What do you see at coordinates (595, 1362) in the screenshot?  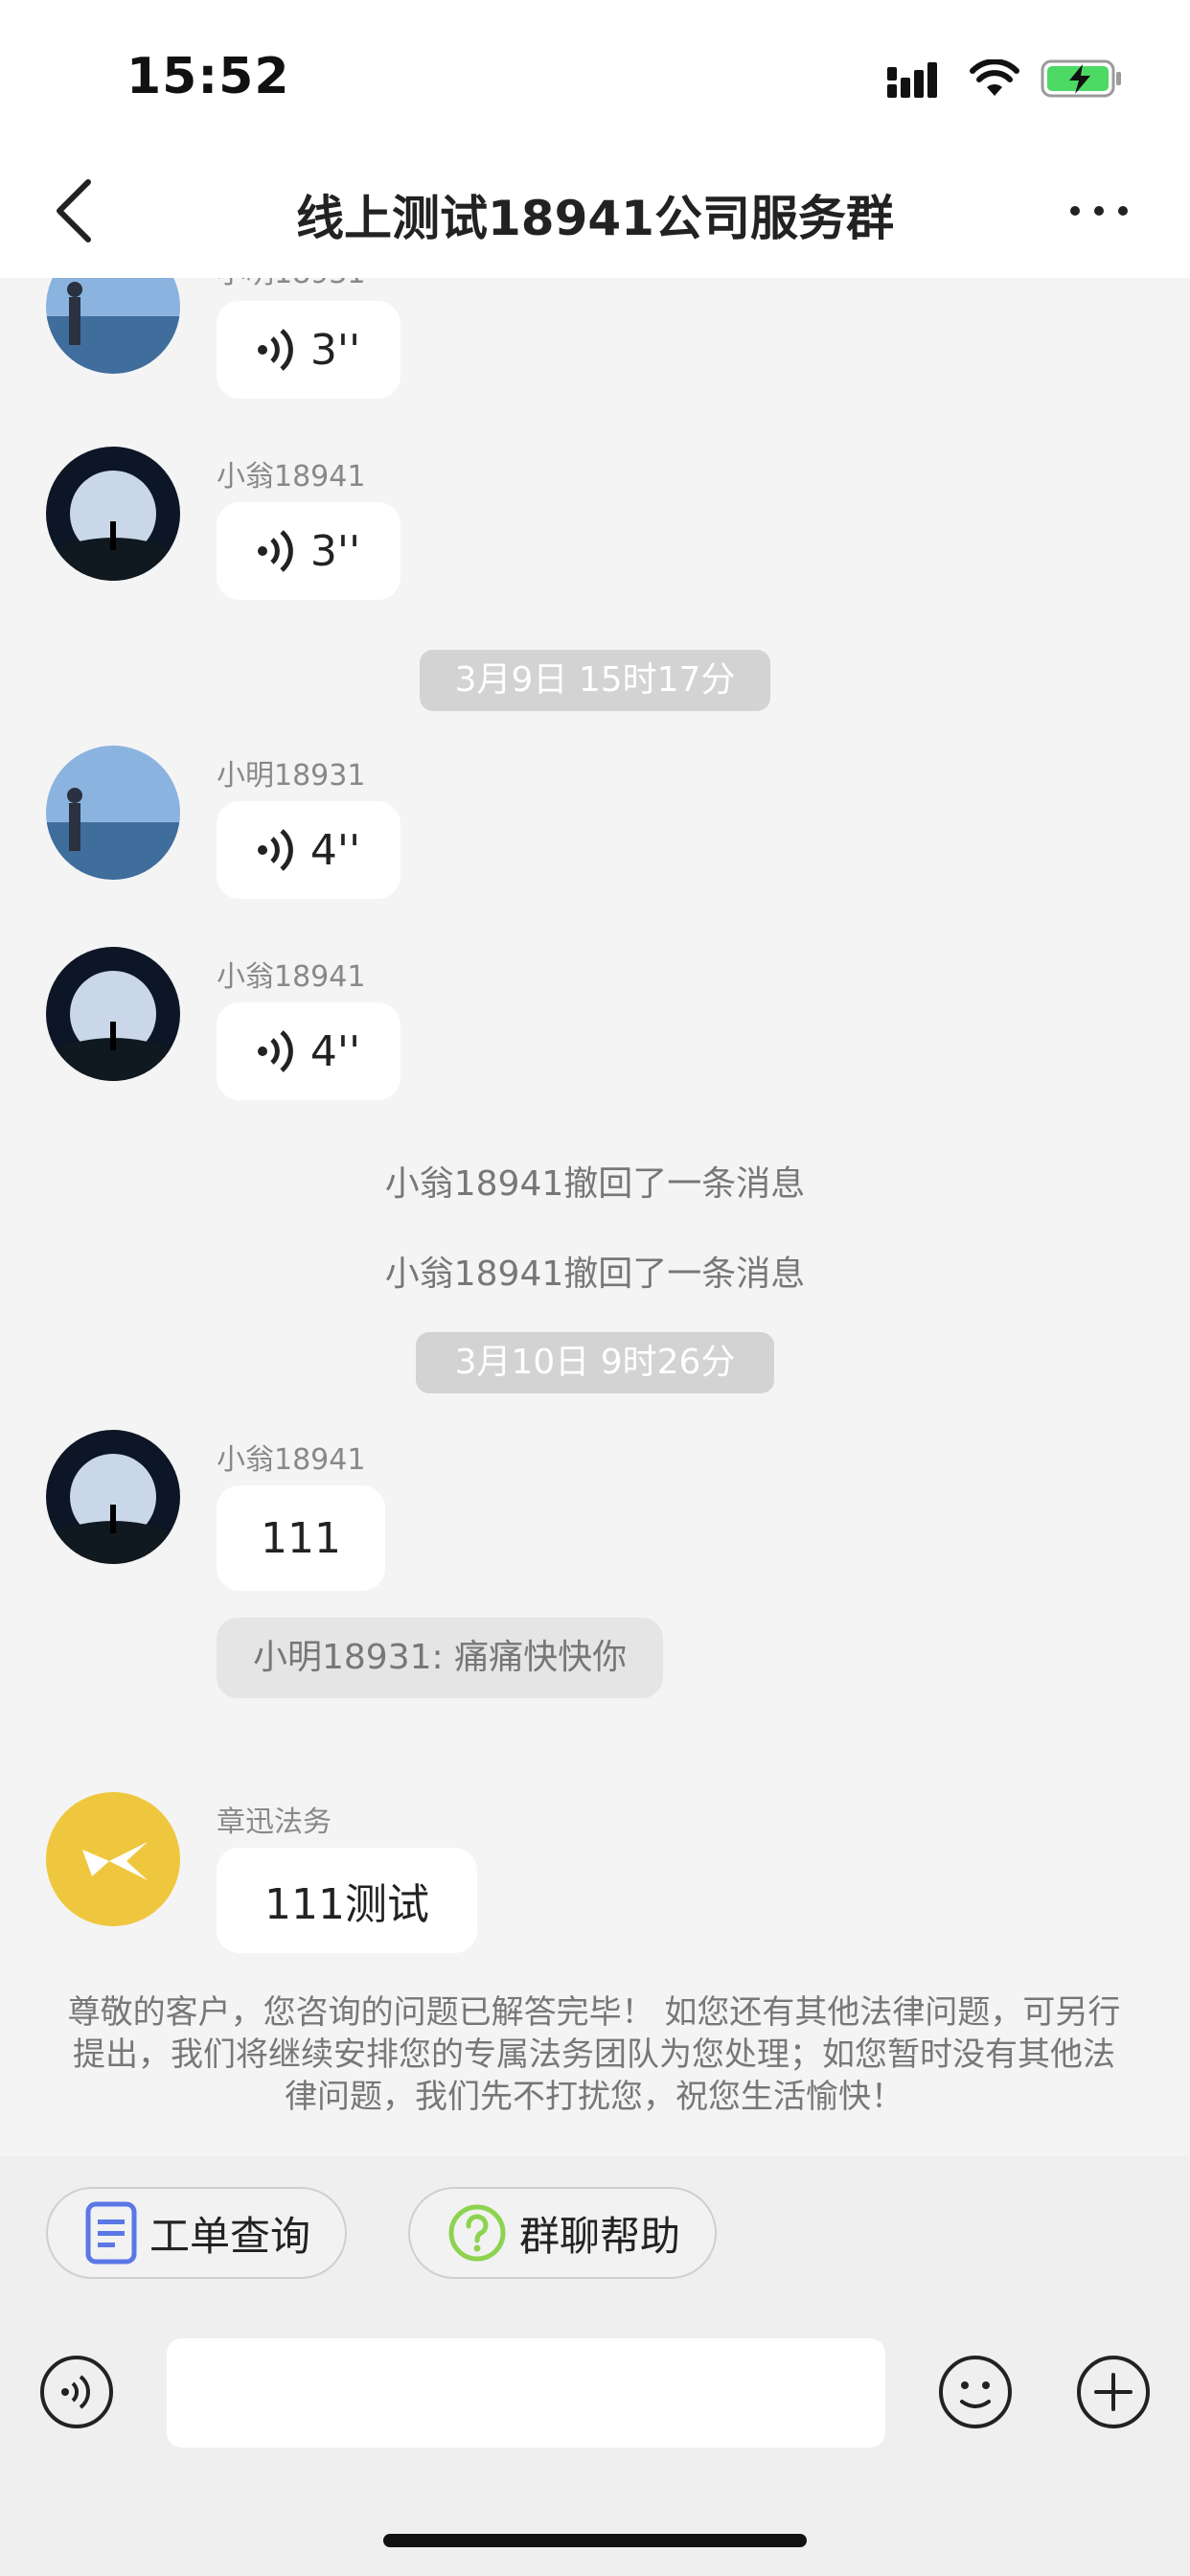 I see `timestamp: 3月10日 9时26分` at bounding box center [595, 1362].